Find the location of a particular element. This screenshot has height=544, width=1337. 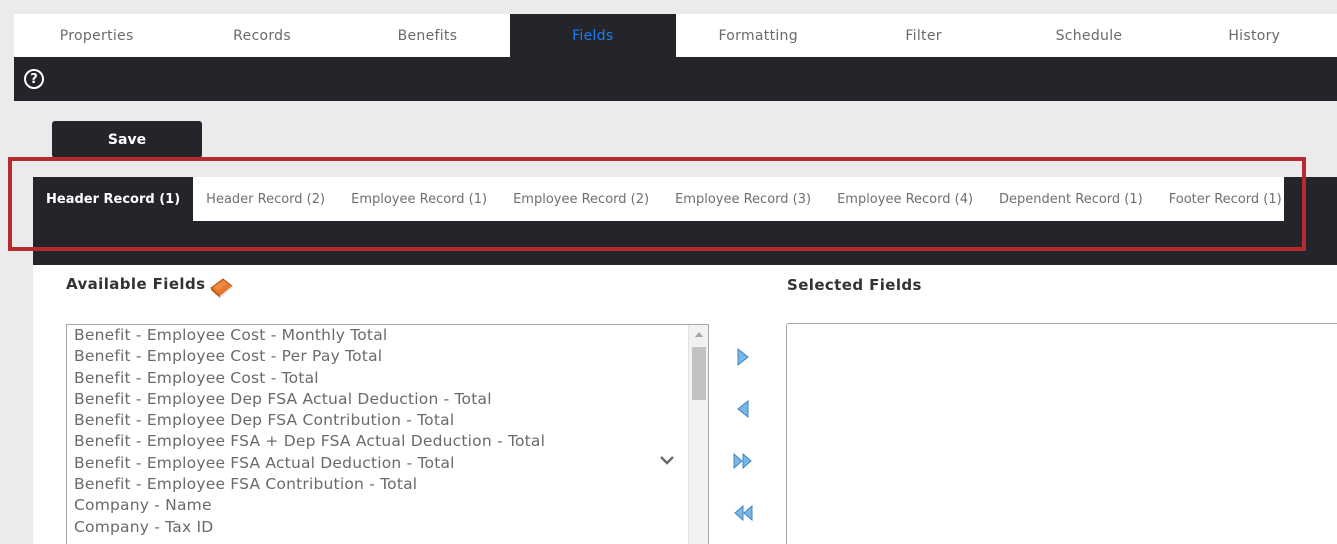

tab-employee-record-4: Employee Record (4) is located at coordinates (905, 199).